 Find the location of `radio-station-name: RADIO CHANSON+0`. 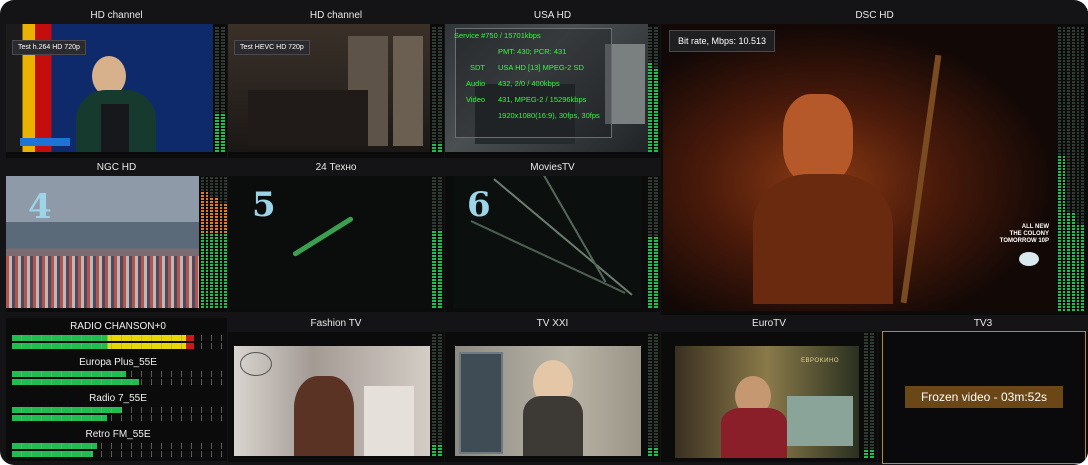

radio-station-name: RADIO CHANSON+0 is located at coordinates (118, 326).